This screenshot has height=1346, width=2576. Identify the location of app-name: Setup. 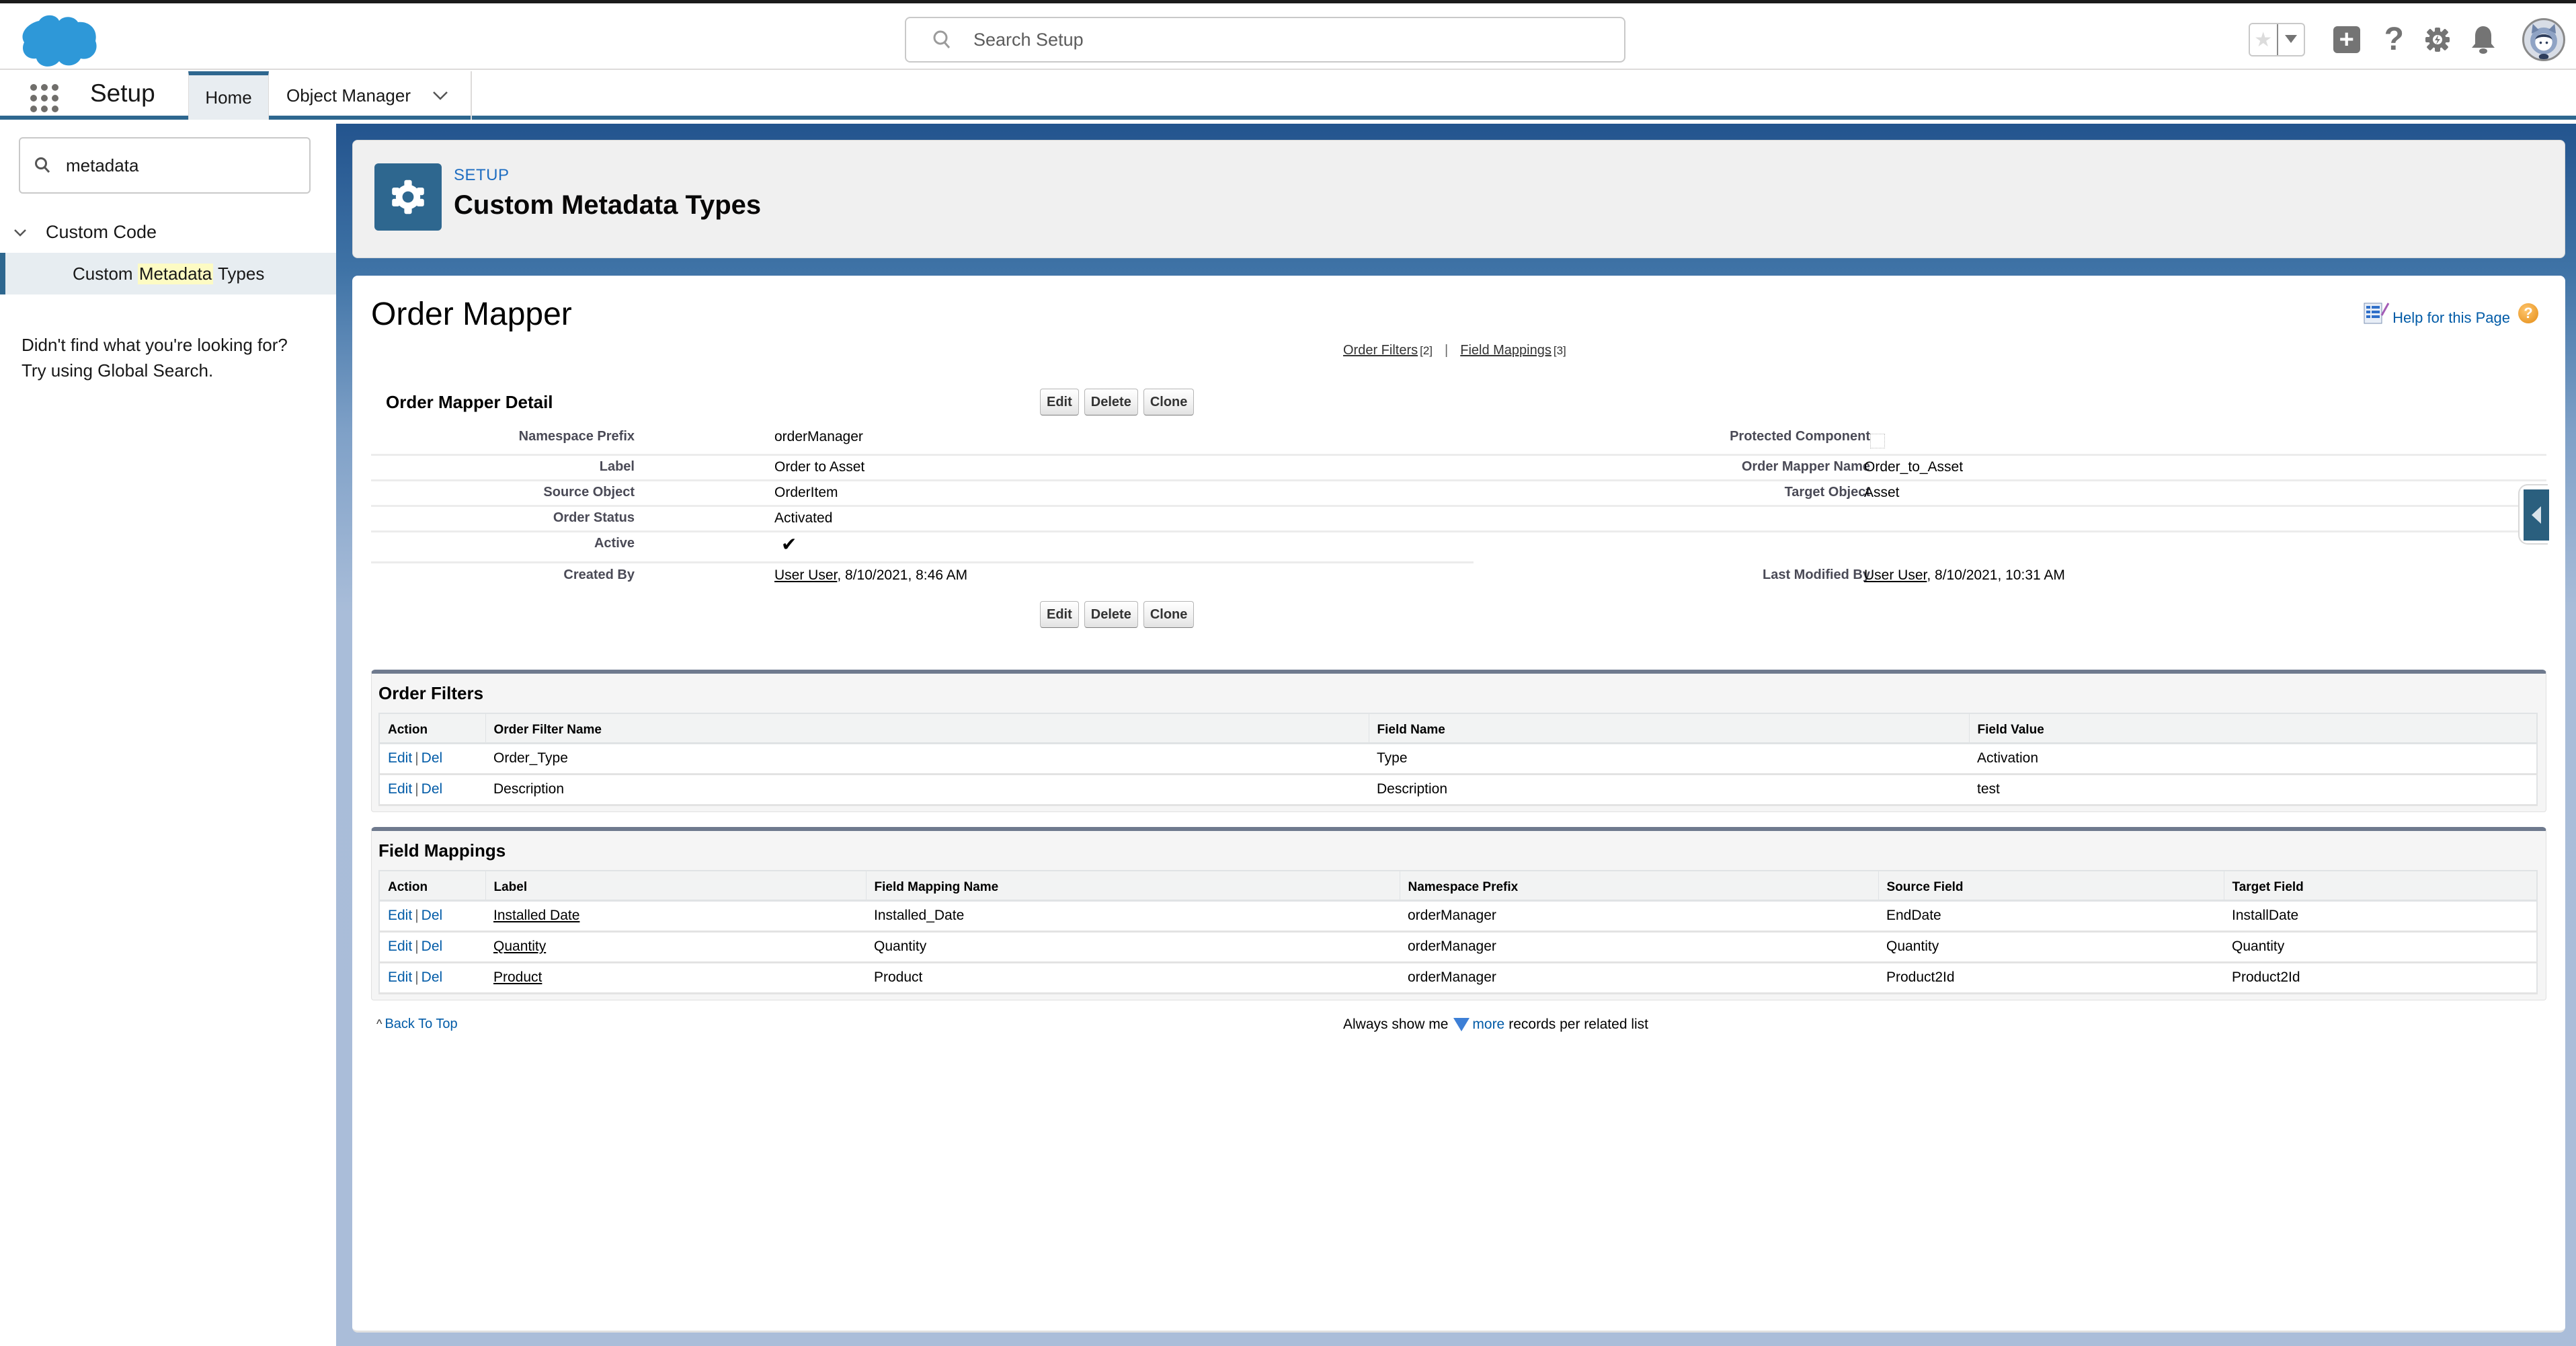
(122, 93).